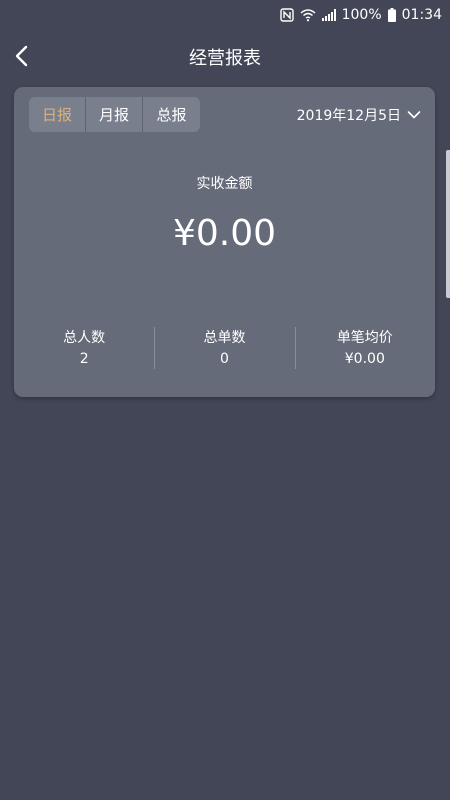 The image size is (450, 800). I want to click on stats-row: 总人数 2 总单数 0 单笔均价 ¥0.00, so click(224, 348).